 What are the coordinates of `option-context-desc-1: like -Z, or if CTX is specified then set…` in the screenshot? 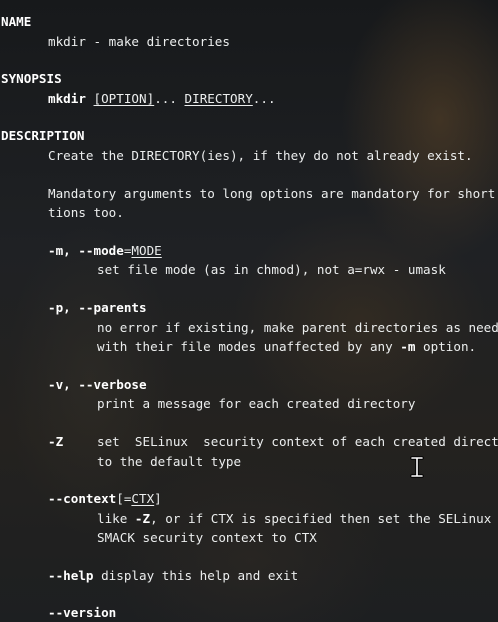 It's located at (297, 518).